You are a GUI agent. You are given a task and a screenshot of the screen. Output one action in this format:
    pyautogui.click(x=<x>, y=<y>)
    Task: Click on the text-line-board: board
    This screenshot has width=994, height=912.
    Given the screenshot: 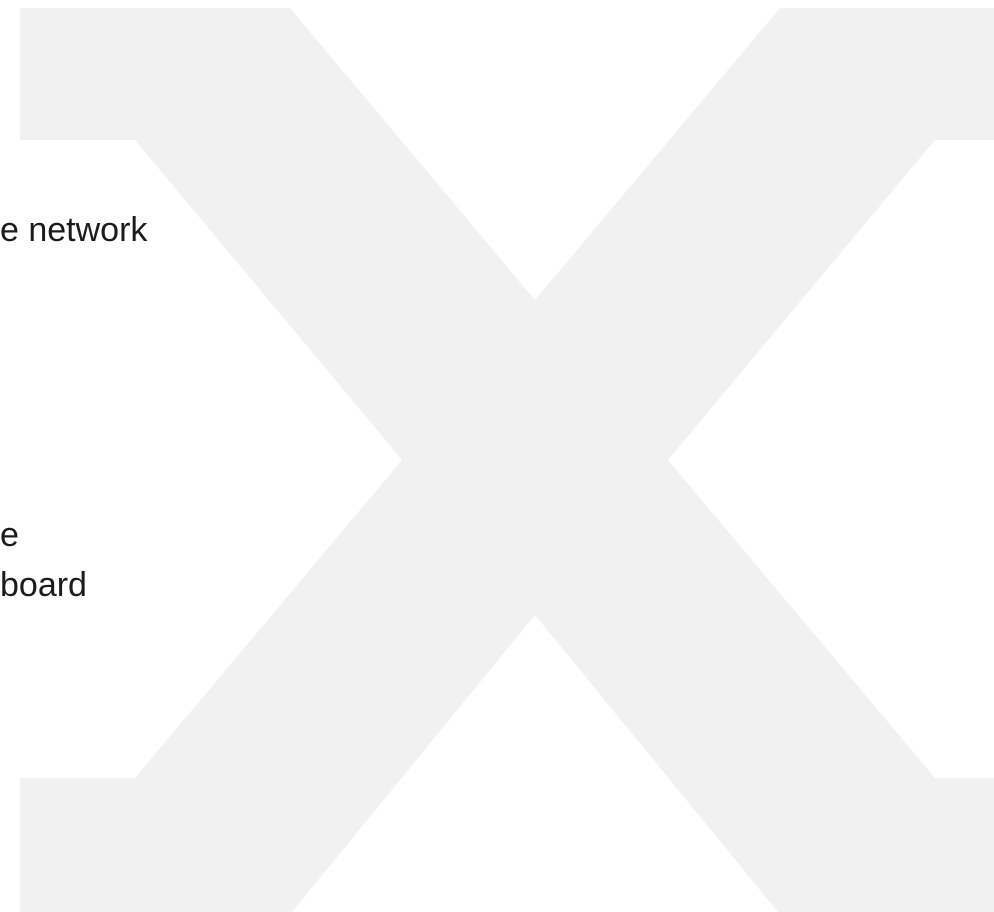 What is the action you would take?
    pyautogui.click(x=43, y=585)
    